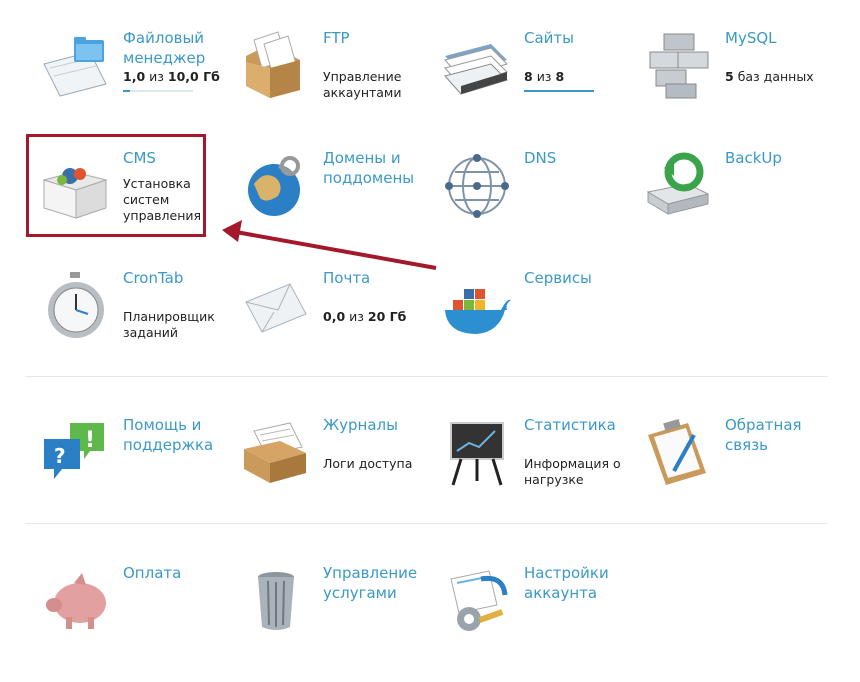  What do you see at coordinates (326, 618) in the screenshot?
I see `tile-service-mgmt: Управление услугами` at bounding box center [326, 618].